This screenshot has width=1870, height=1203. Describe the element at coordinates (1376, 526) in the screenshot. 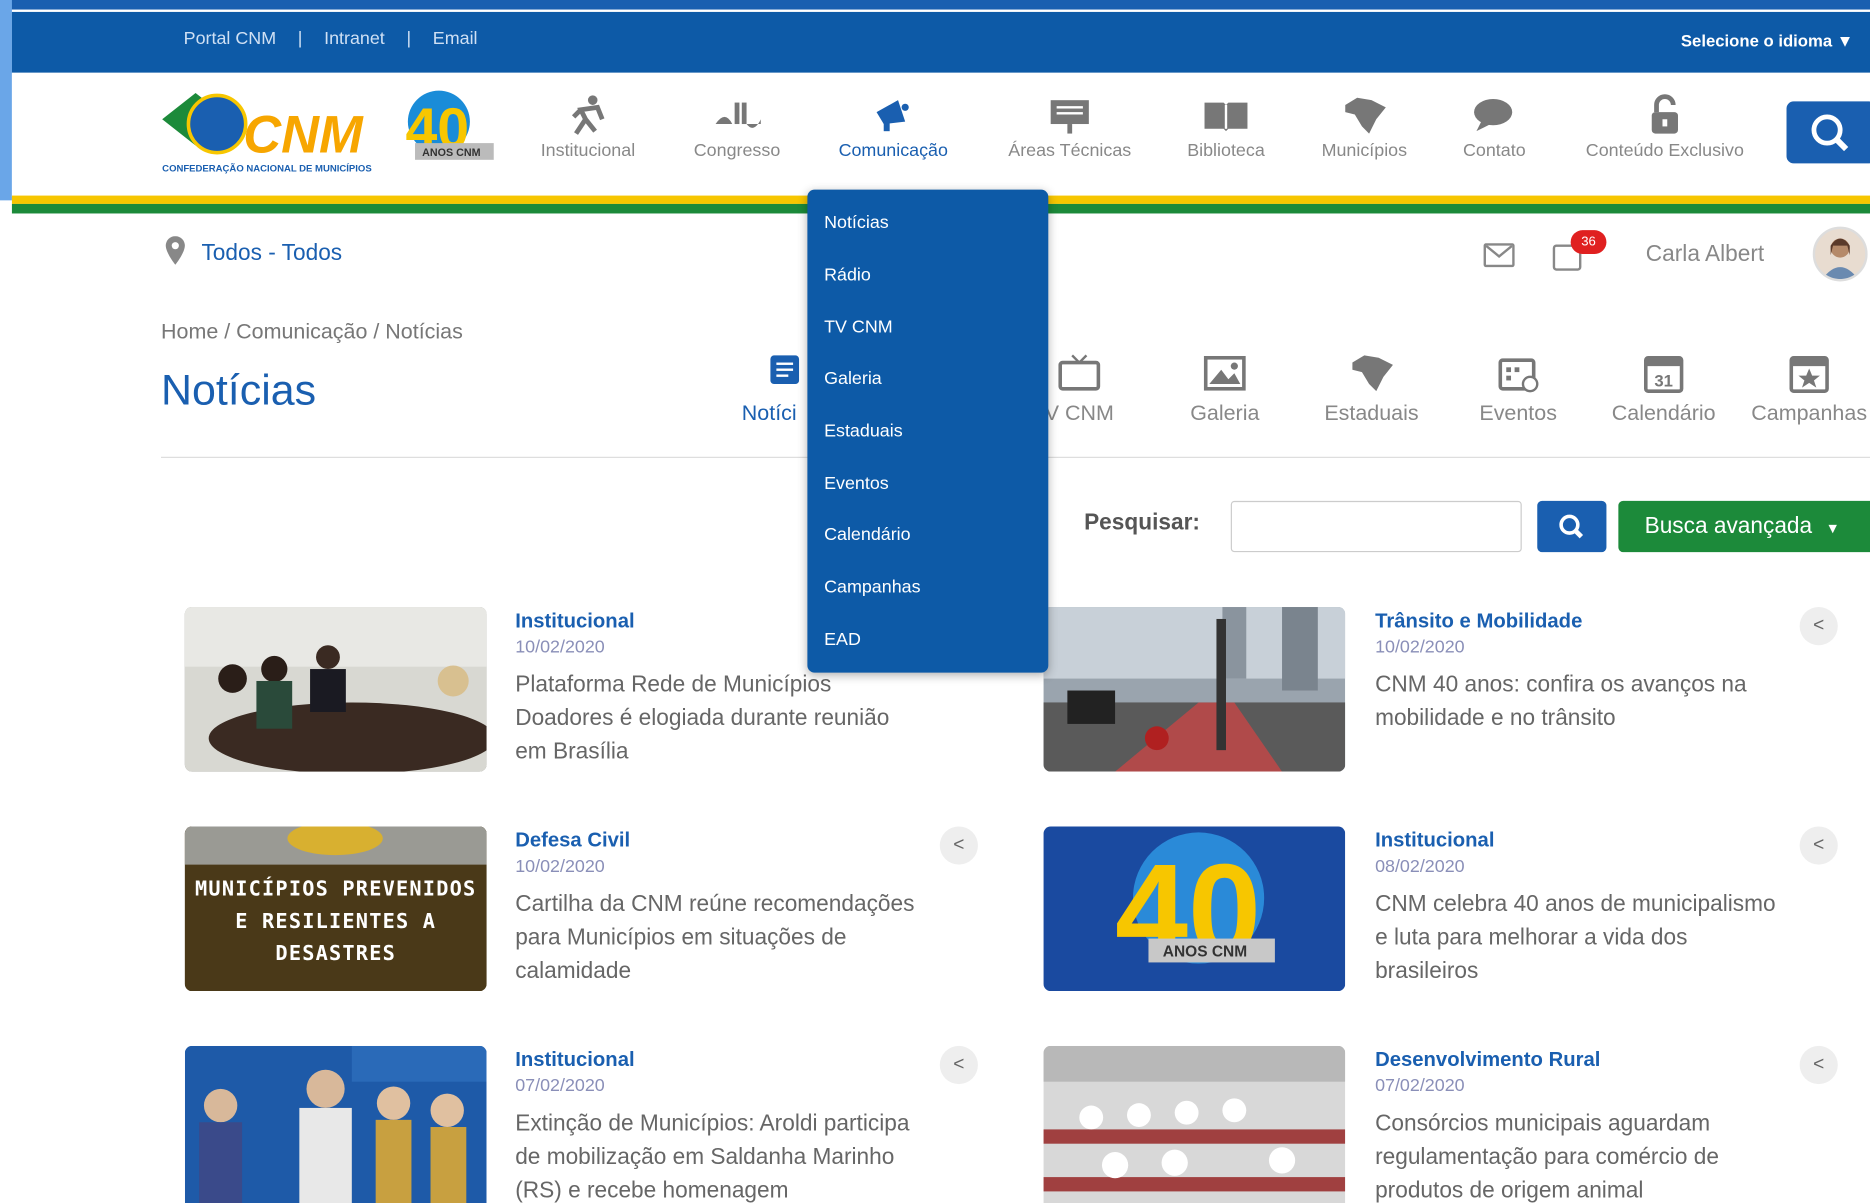

I see `search-input` at that location.